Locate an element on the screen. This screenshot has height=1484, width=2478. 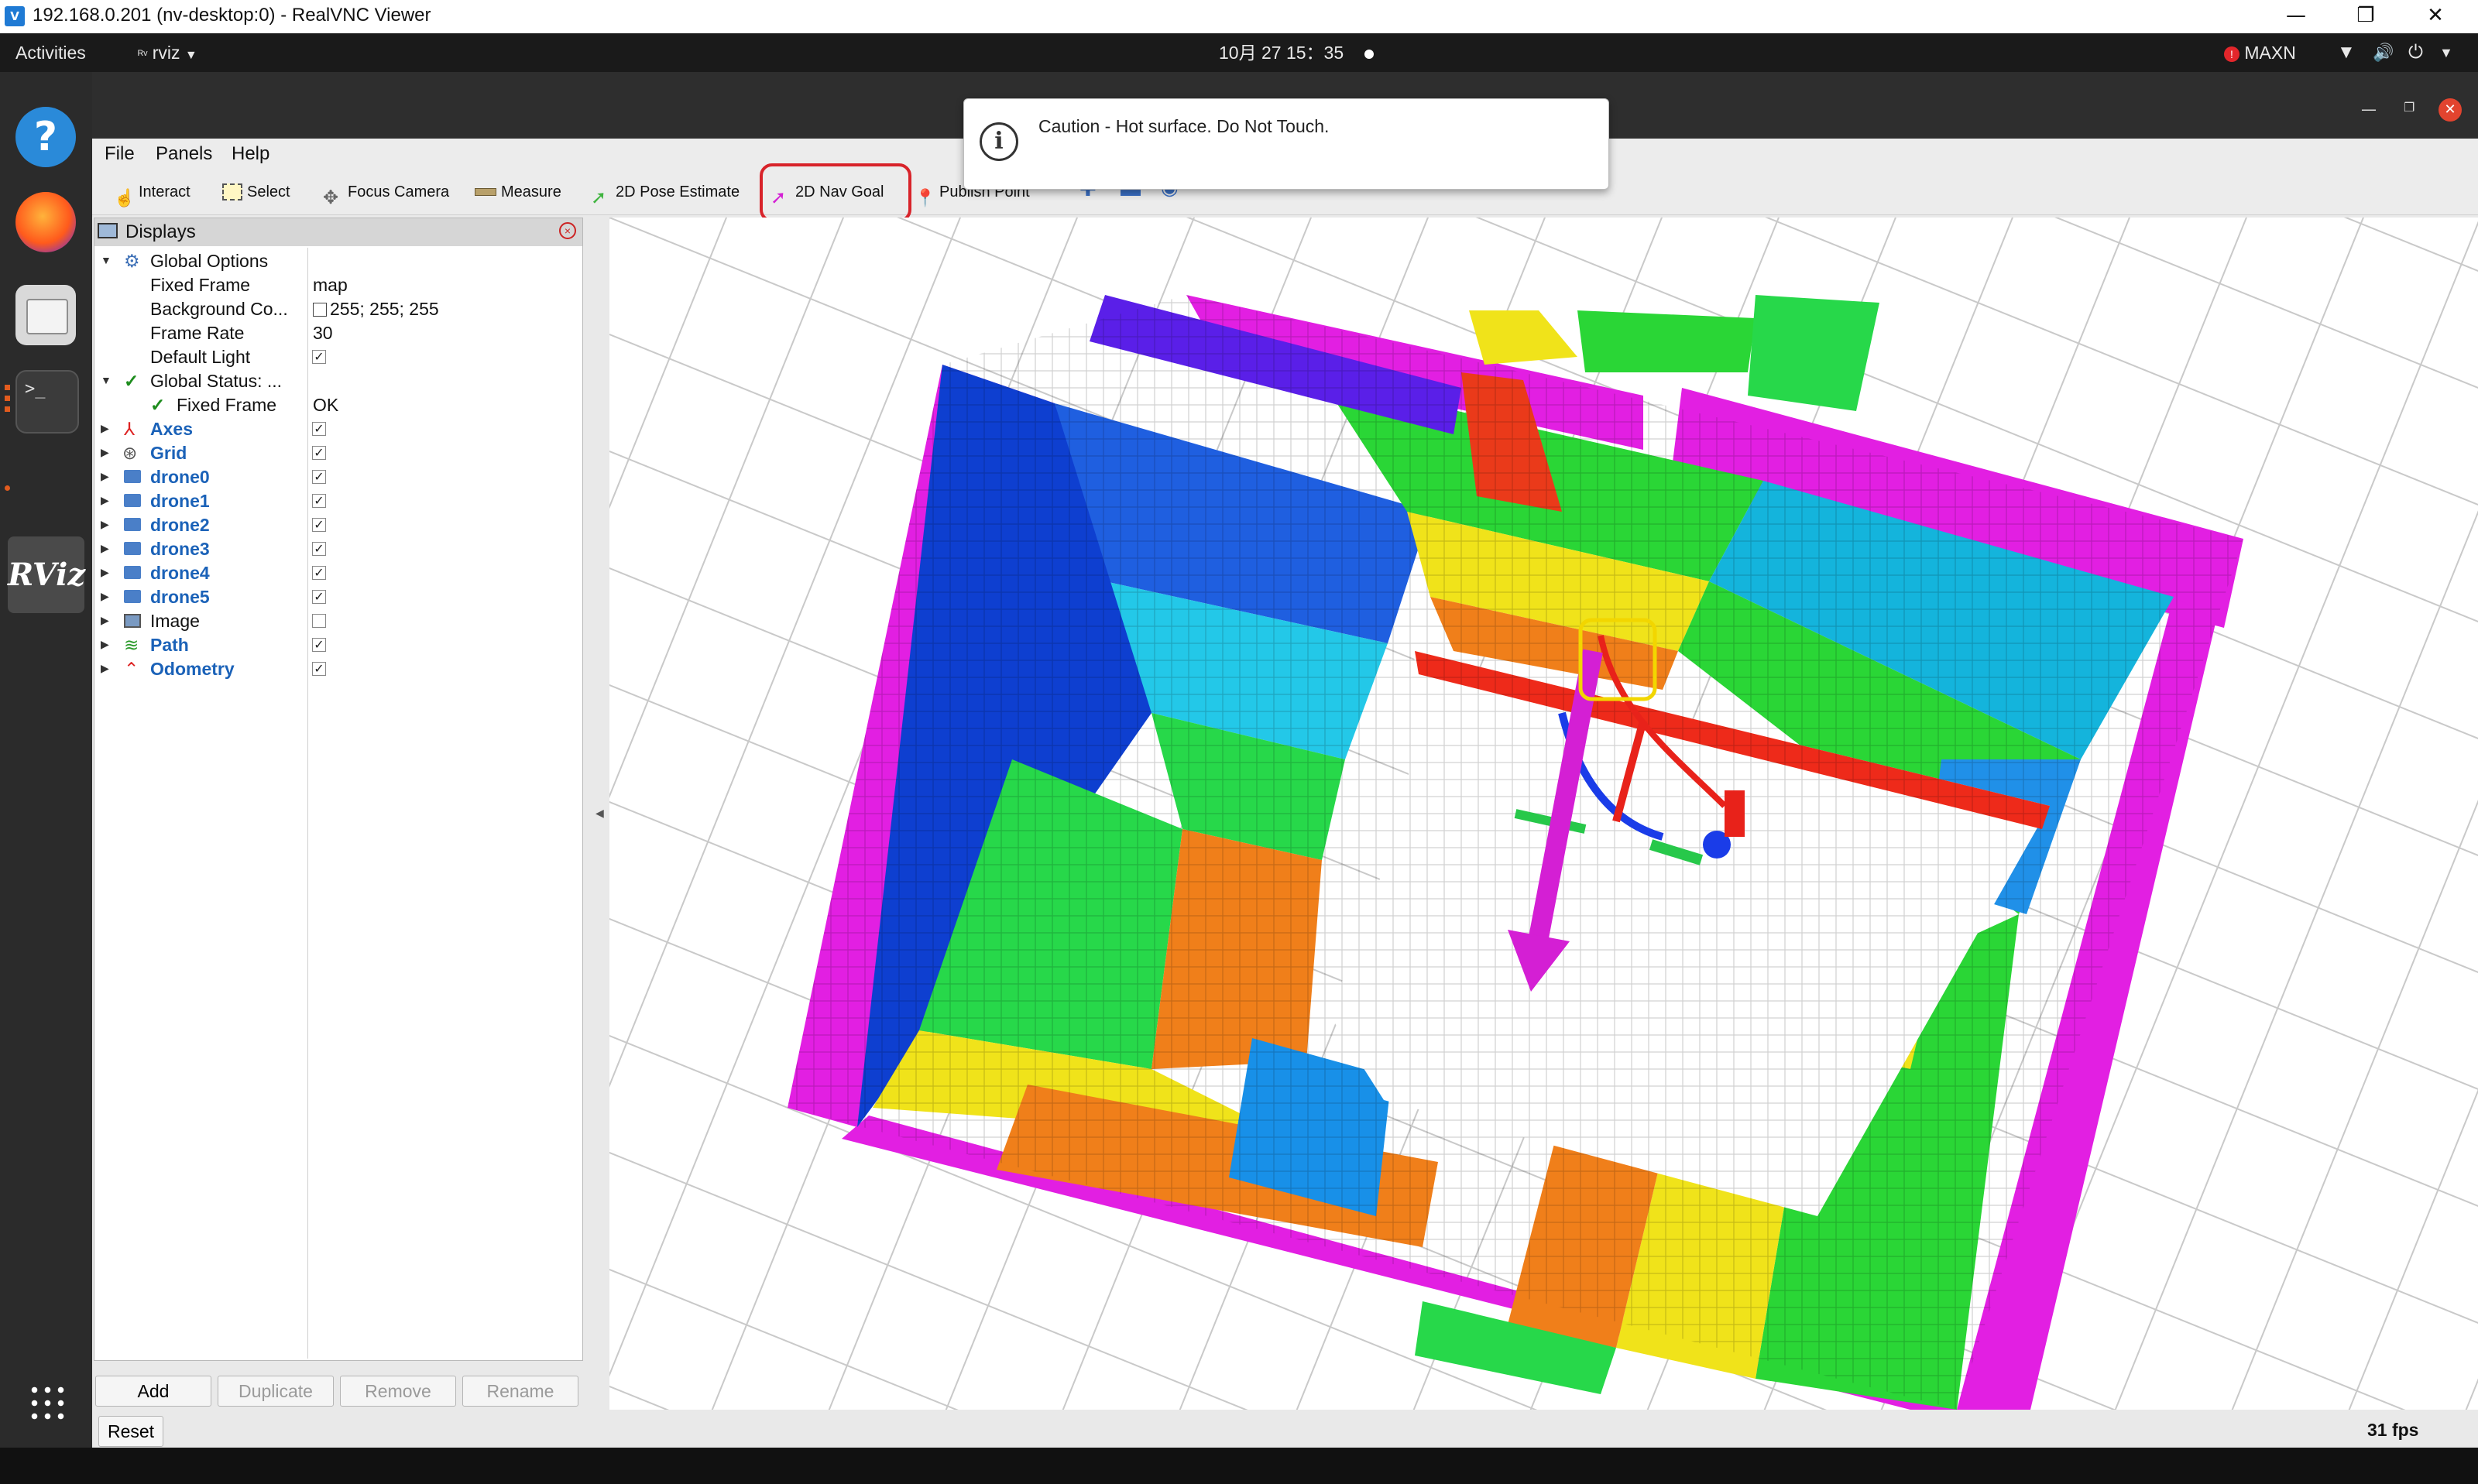
display-item-label: Image is located at coordinates (175, 621).